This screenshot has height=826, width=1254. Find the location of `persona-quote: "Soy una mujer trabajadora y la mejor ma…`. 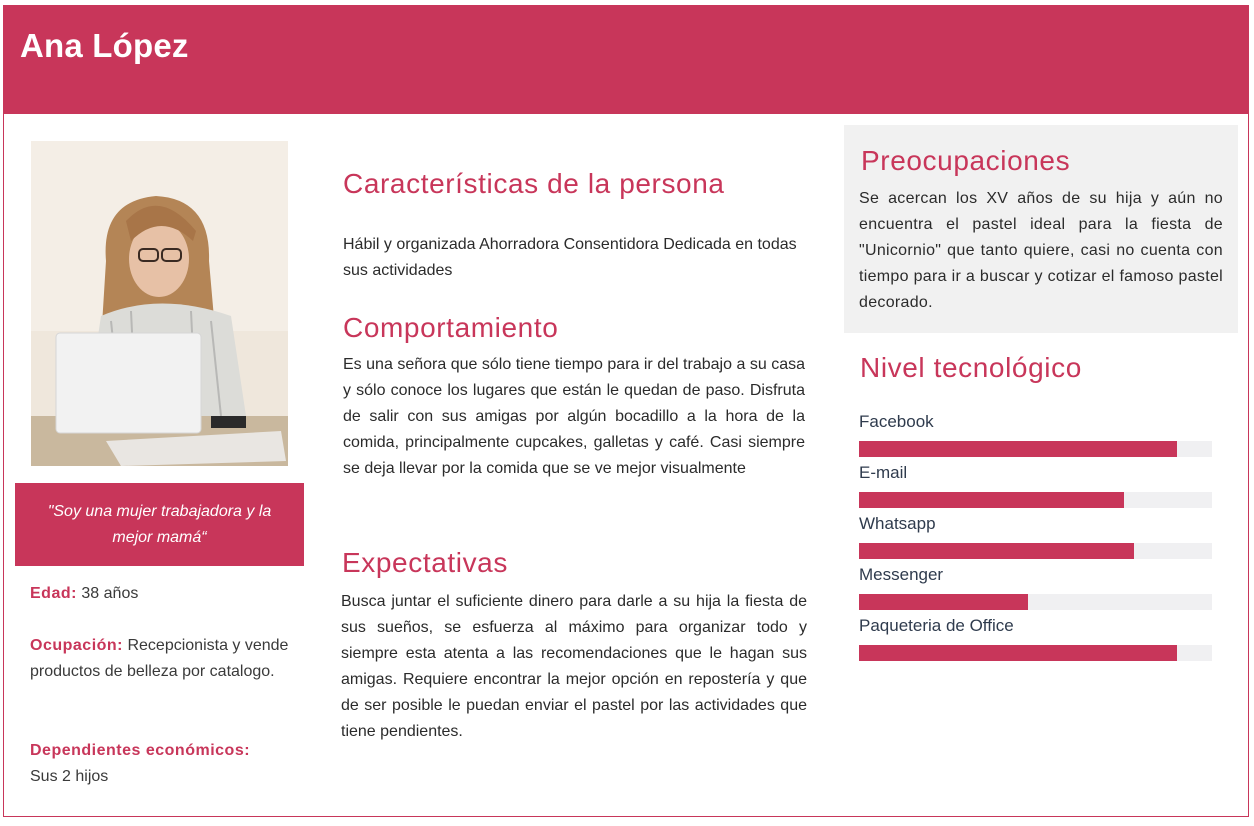

persona-quote: "Soy una mujer trabajadora y la mejor ma… is located at coordinates (159, 524).